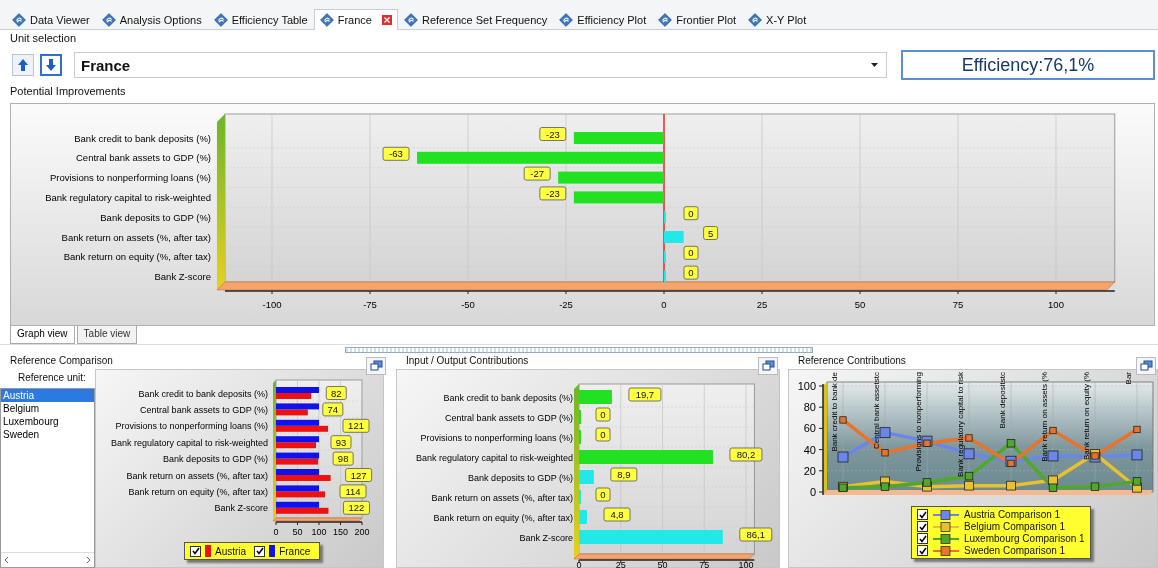  Describe the element at coordinates (624, 474) in the screenshot. I see `value-label: 8,9` at that location.